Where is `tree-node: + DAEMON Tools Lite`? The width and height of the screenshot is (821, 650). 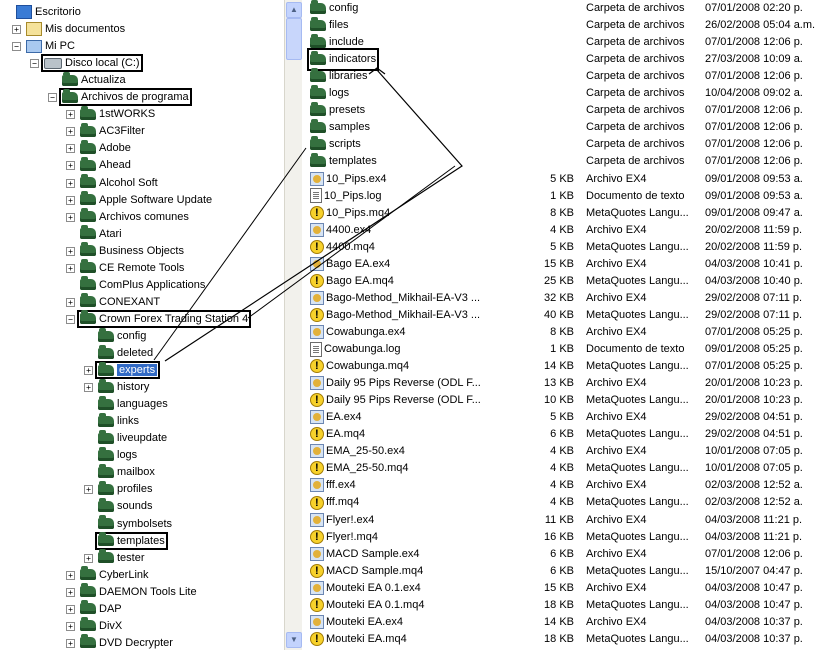 tree-node: + DAEMON Tools Lite is located at coordinates (131, 592).